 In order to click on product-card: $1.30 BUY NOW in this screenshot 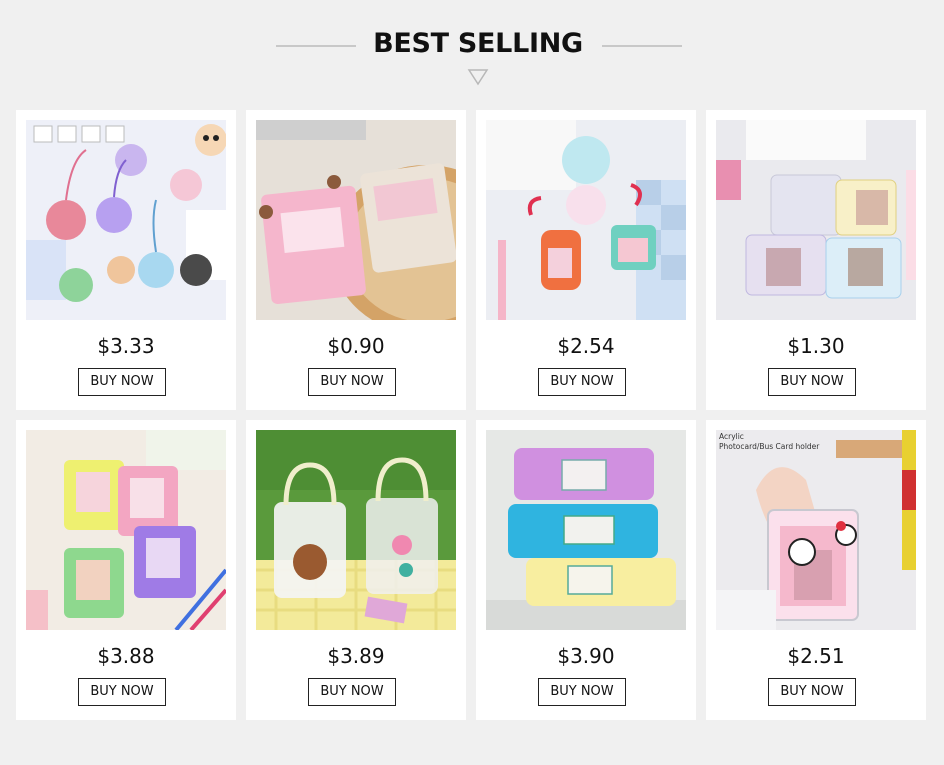, I will do `click(816, 260)`.